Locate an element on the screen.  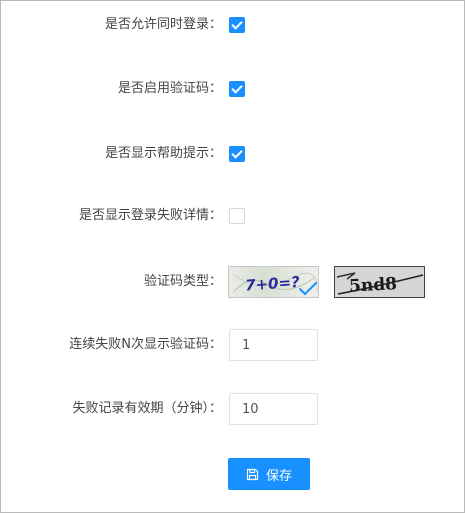
captcha-characters-image: 5nd8 is located at coordinates (379, 282).